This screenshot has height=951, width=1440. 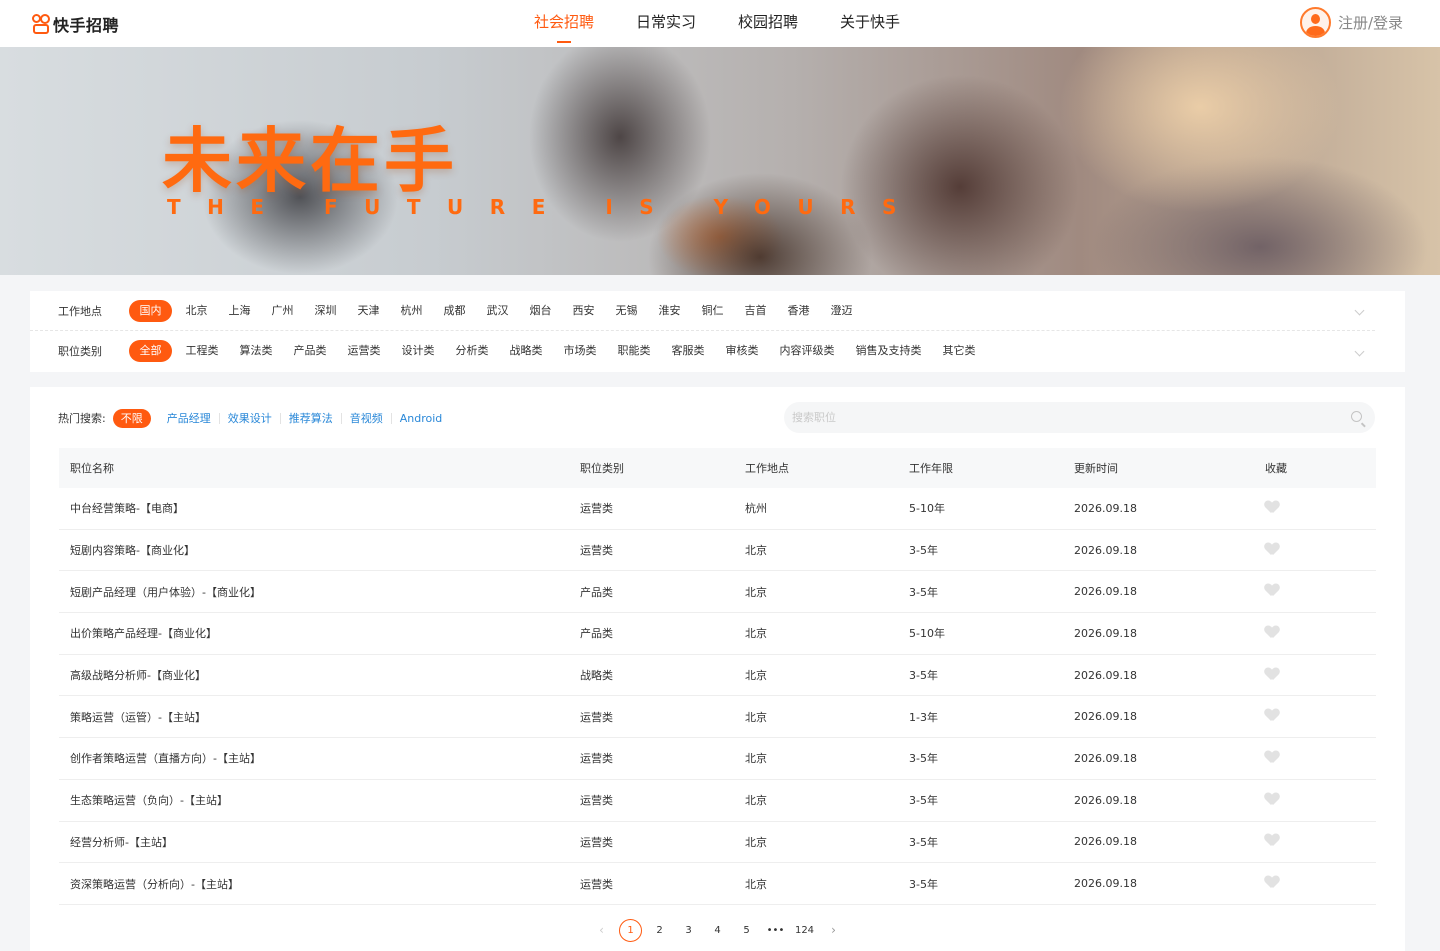 I want to click on user-login: 注册/登录, so click(x=1351, y=22).